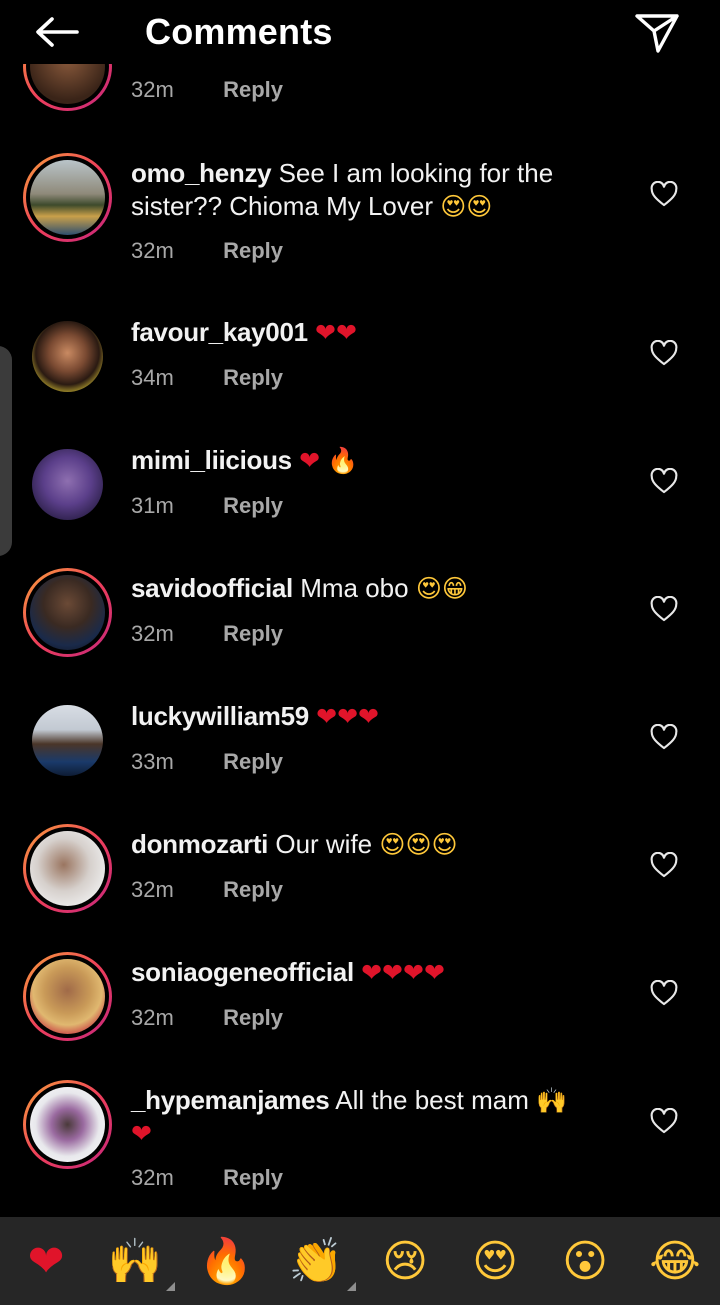 The height and width of the screenshot is (1305, 720). I want to click on comment-meta: 34m Reply, so click(207, 378).